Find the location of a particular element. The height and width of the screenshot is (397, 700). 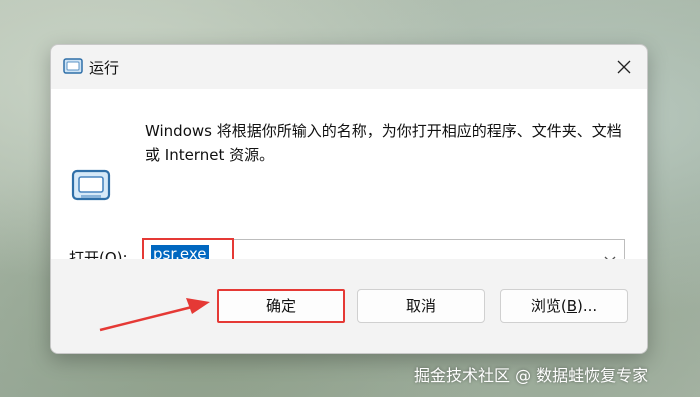

browse-label-accesskey: B is located at coordinates (571, 306).